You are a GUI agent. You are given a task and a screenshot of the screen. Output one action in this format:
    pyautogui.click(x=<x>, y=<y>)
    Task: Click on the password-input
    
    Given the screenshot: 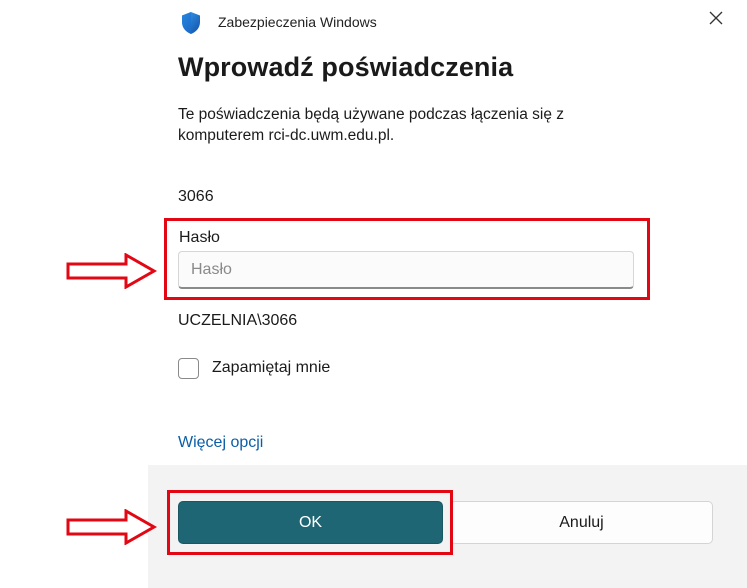 What is the action you would take?
    pyautogui.click(x=406, y=270)
    